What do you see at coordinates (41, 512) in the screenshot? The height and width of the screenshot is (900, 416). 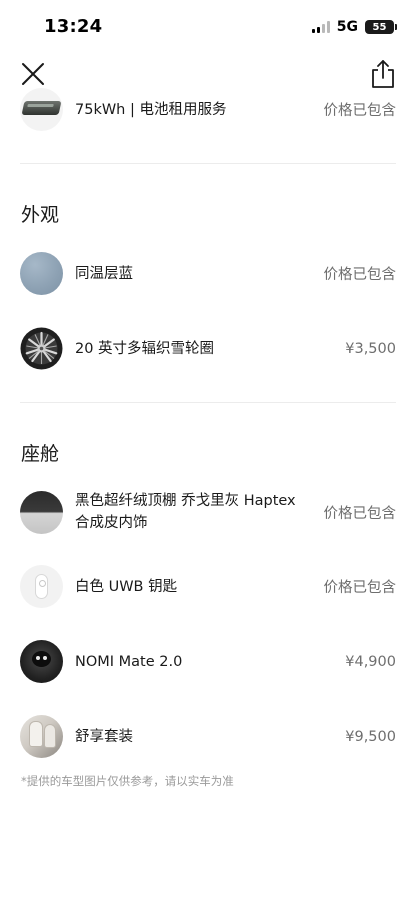 I see `interior-thumbnail` at bounding box center [41, 512].